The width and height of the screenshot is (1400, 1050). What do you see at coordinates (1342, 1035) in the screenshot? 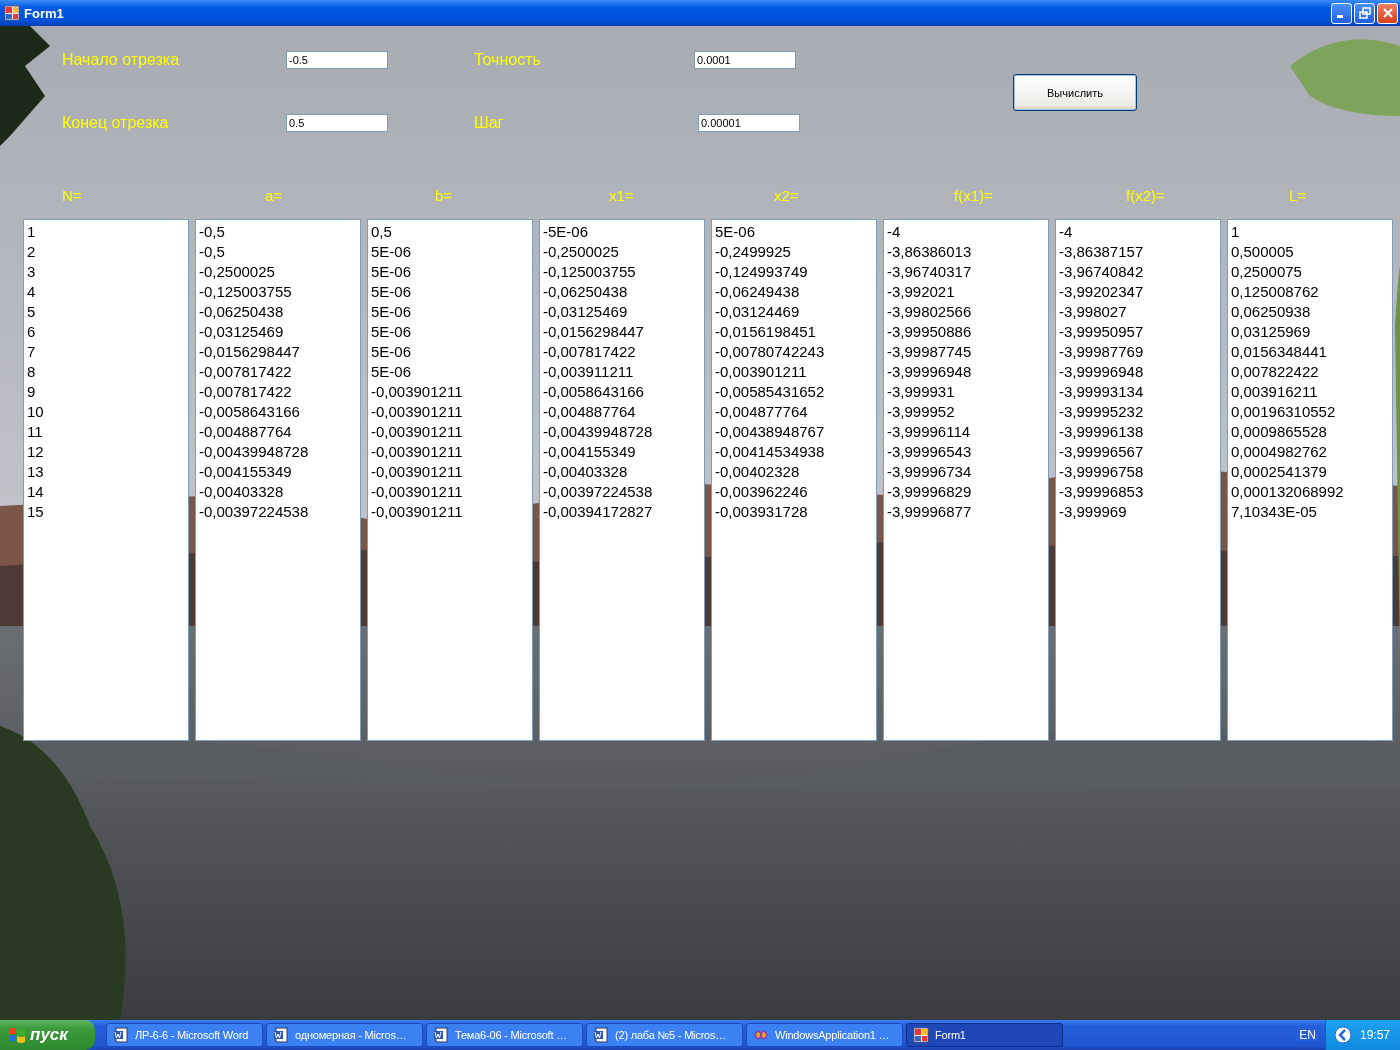
I see `chevron-left-icon` at bounding box center [1342, 1035].